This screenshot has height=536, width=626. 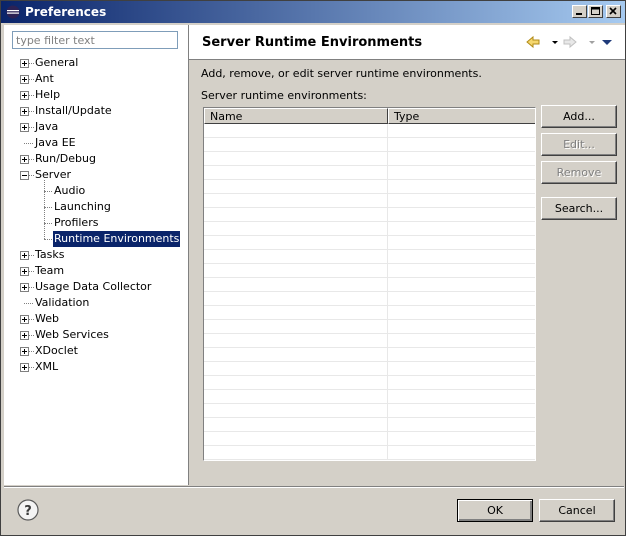 What do you see at coordinates (48, 94) in the screenshot?
I see `tree-item-label: Help` at bounding box center [48, 94].